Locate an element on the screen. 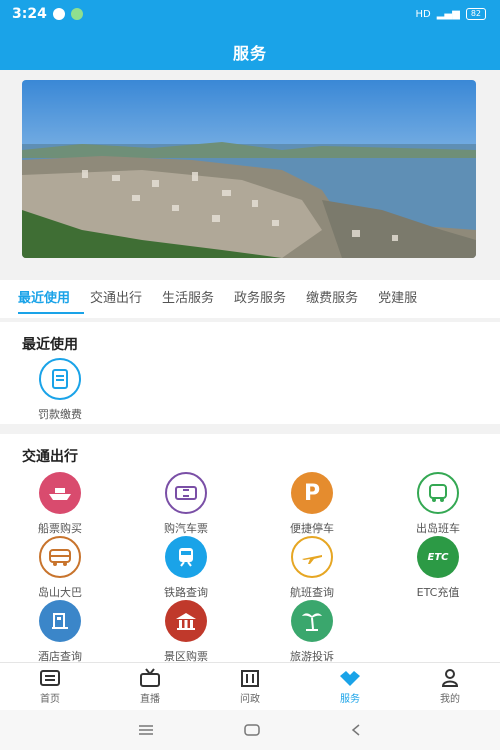  service-label: 岛山大巴 is located at coordinates (60, 592).